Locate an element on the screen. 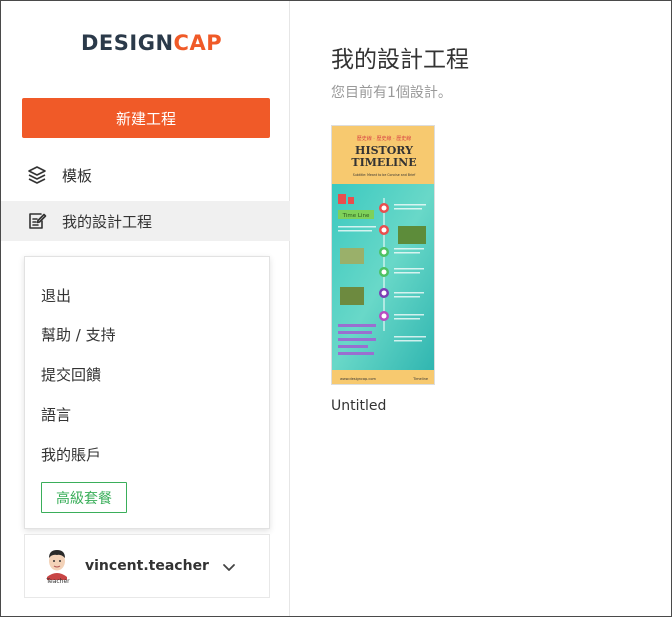 This screenshot has height=617, width=672. logo-text-cap: CAP is located at coordinates (198, 43).